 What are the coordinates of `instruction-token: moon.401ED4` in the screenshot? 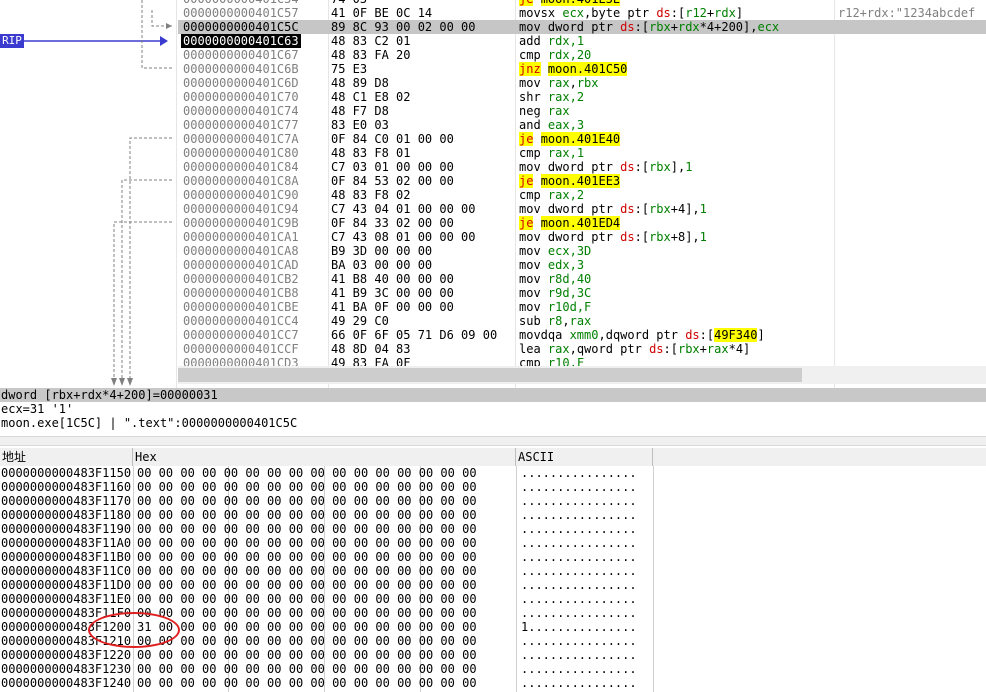 It's located at (580, 223).